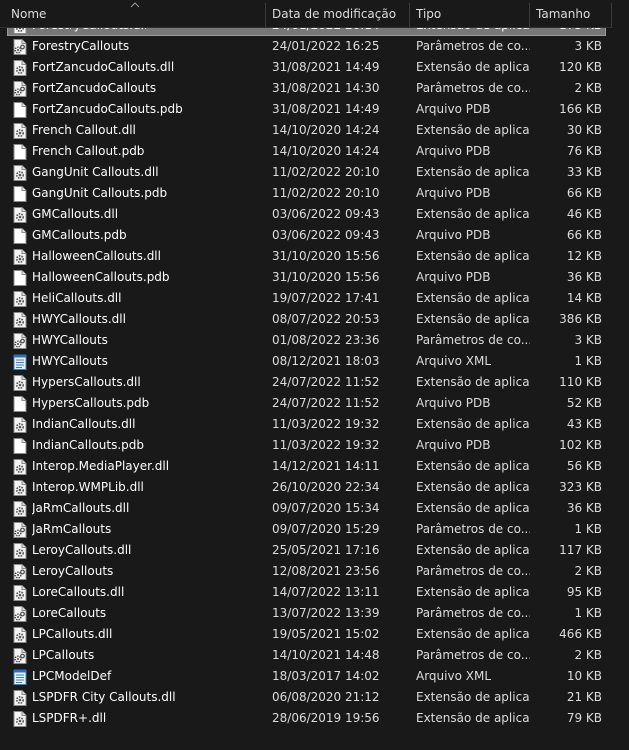 The image size is (629, 750). What do you see at coordinates (326, 193) in the screenshot?
I see `file-modified-date: 11/02/2022 20:10` at bounding box center [326, 193].